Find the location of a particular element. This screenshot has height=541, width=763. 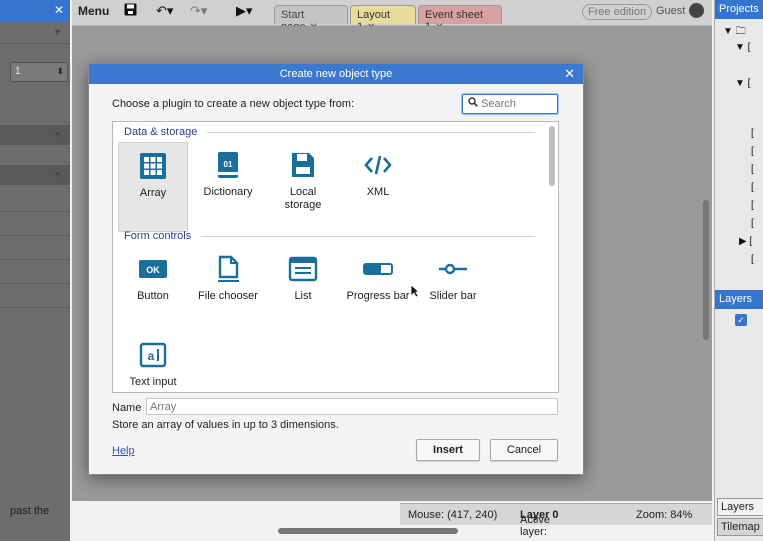

plugin-label: Progress bar is located at coordinates (378, 296).